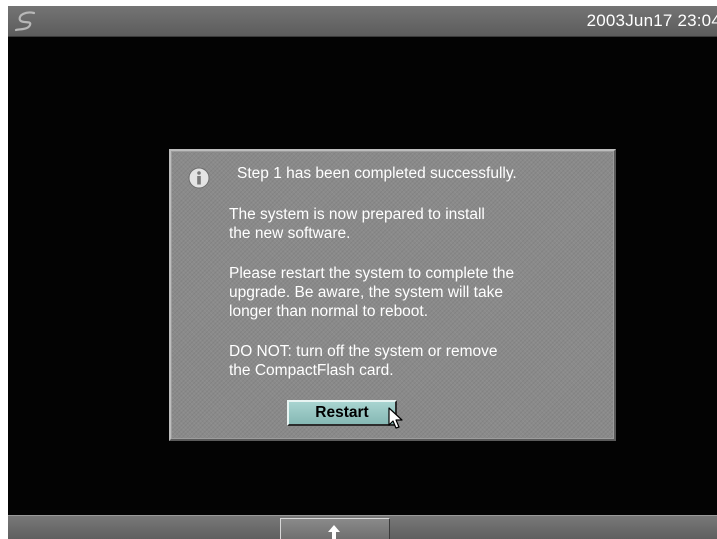  I want to click on up-arrow-icon, so click(334, 532).